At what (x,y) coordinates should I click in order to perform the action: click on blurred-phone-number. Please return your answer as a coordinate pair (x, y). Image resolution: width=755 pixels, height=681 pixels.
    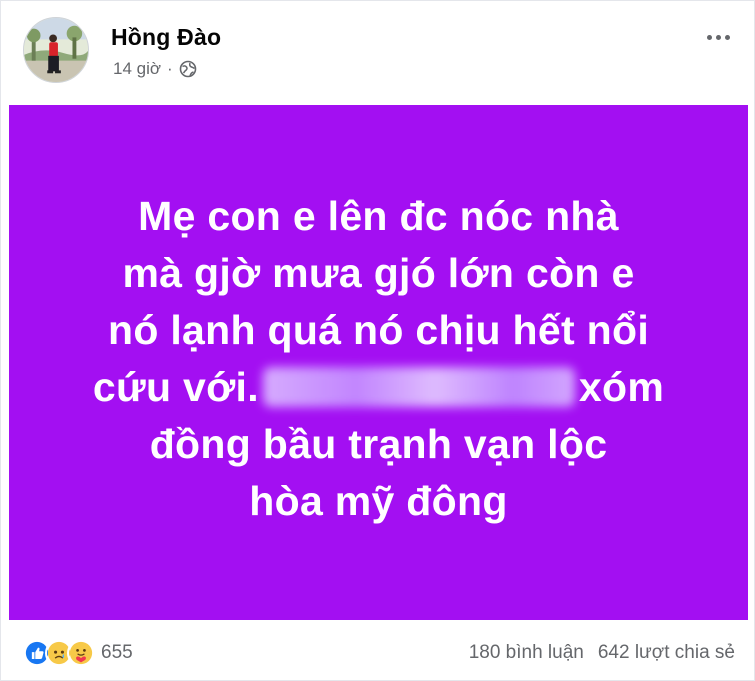
    Looking at the image, I should click on (418, 386).